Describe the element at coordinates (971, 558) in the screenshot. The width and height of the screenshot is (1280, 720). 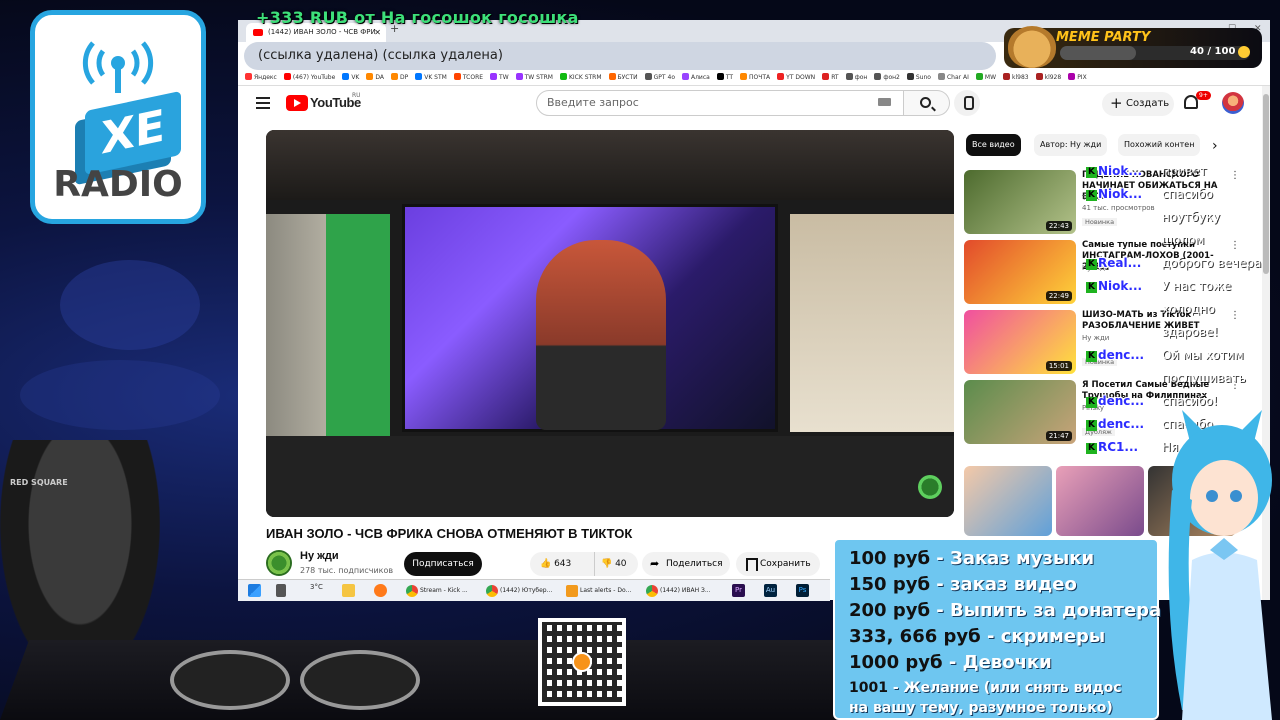
I see `price-row: 100 руб - Заказ музыки` at that location.